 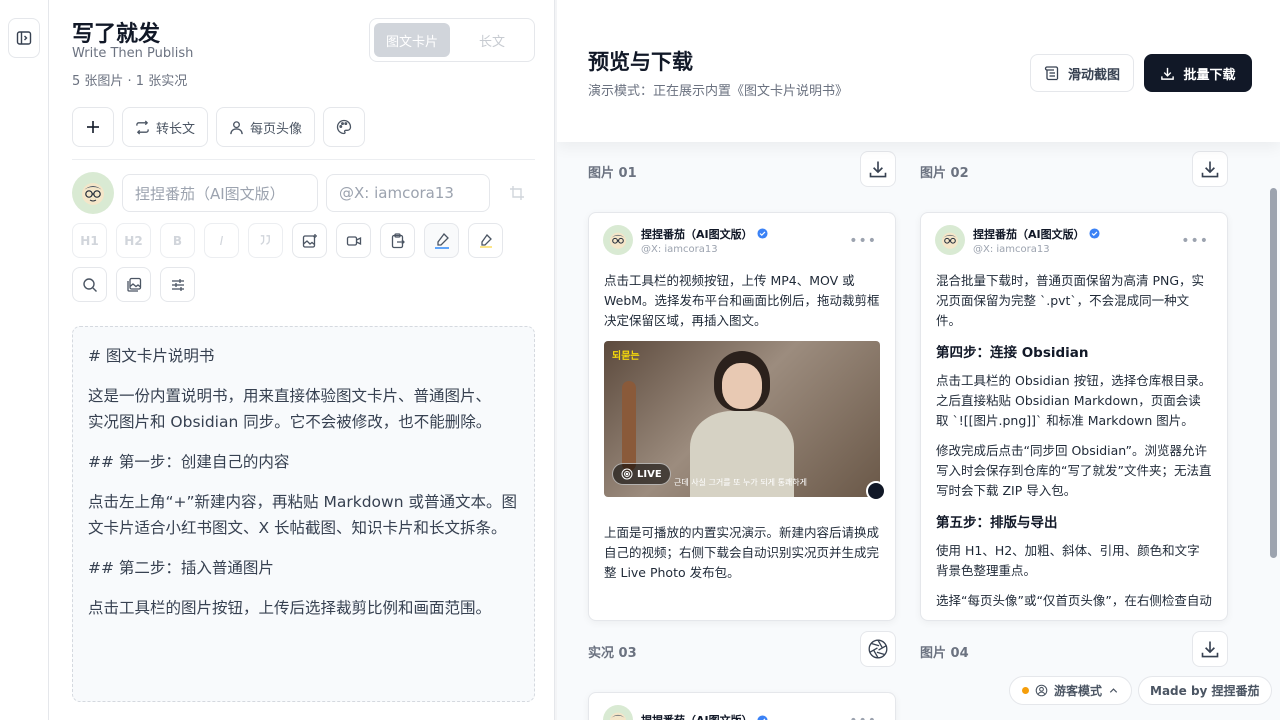 What do you see at coordinates (297, 528) in the screenshot?
I see `editor-line: 文卡片适合小红书图文、X 长帖截图、知识卡片和长文拆条。` at bounding box center [297, 528].